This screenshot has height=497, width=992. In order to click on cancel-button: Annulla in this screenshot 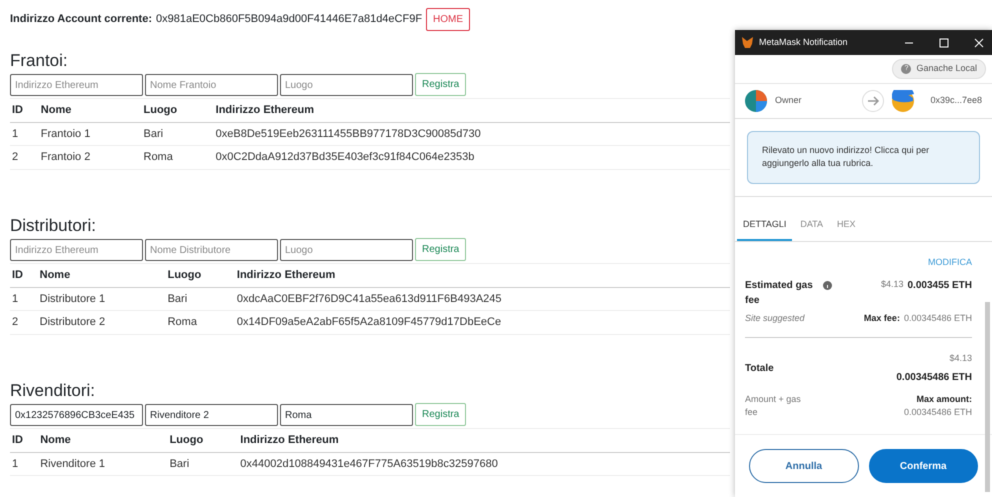, I will do `click(803, 466)`.